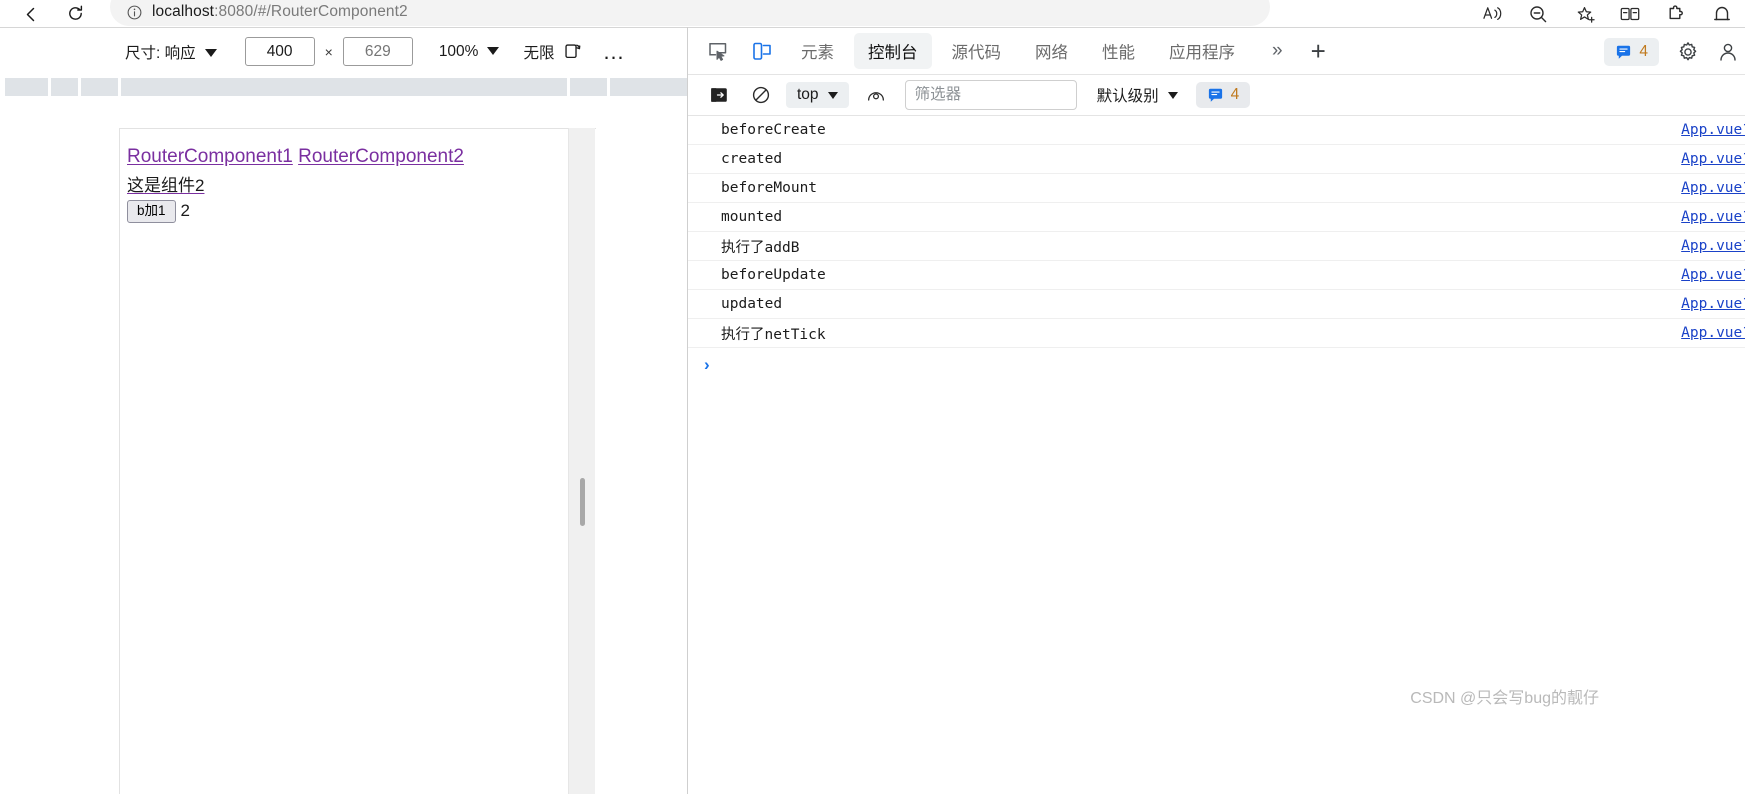 This screenshot has height=794, width=1745. What do you see at coordinates (773, 334) in the screenshot?
I see `console-message-text: 执行了netTick` at bounding box center [773, 334].